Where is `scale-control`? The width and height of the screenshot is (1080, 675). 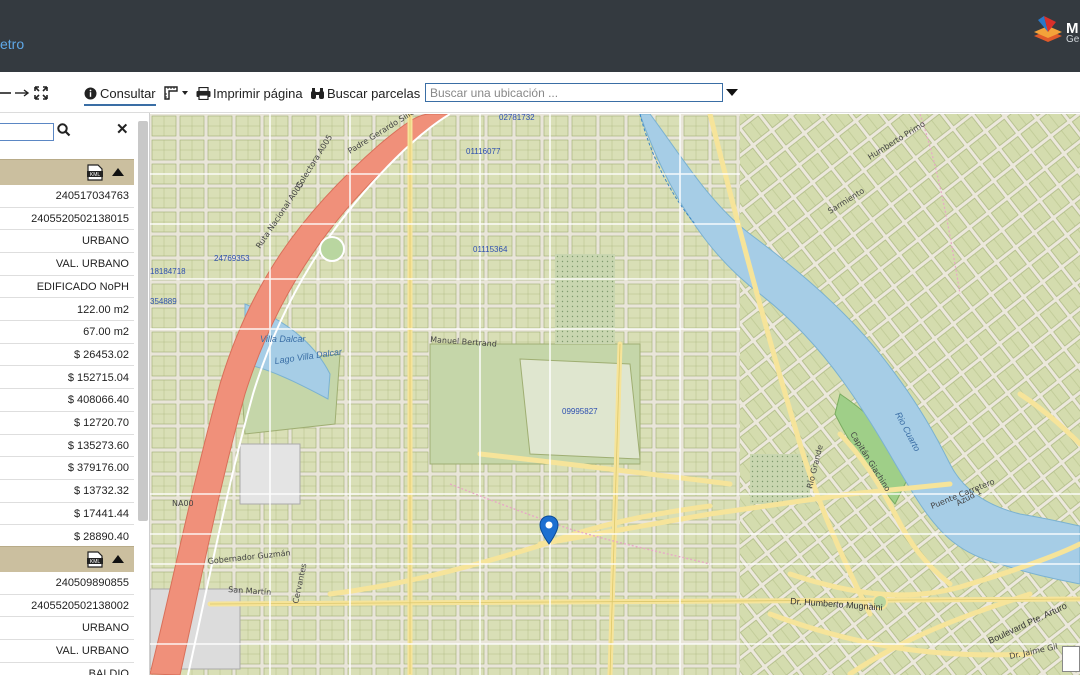
scale-control is located at coordinates (1071, 659).